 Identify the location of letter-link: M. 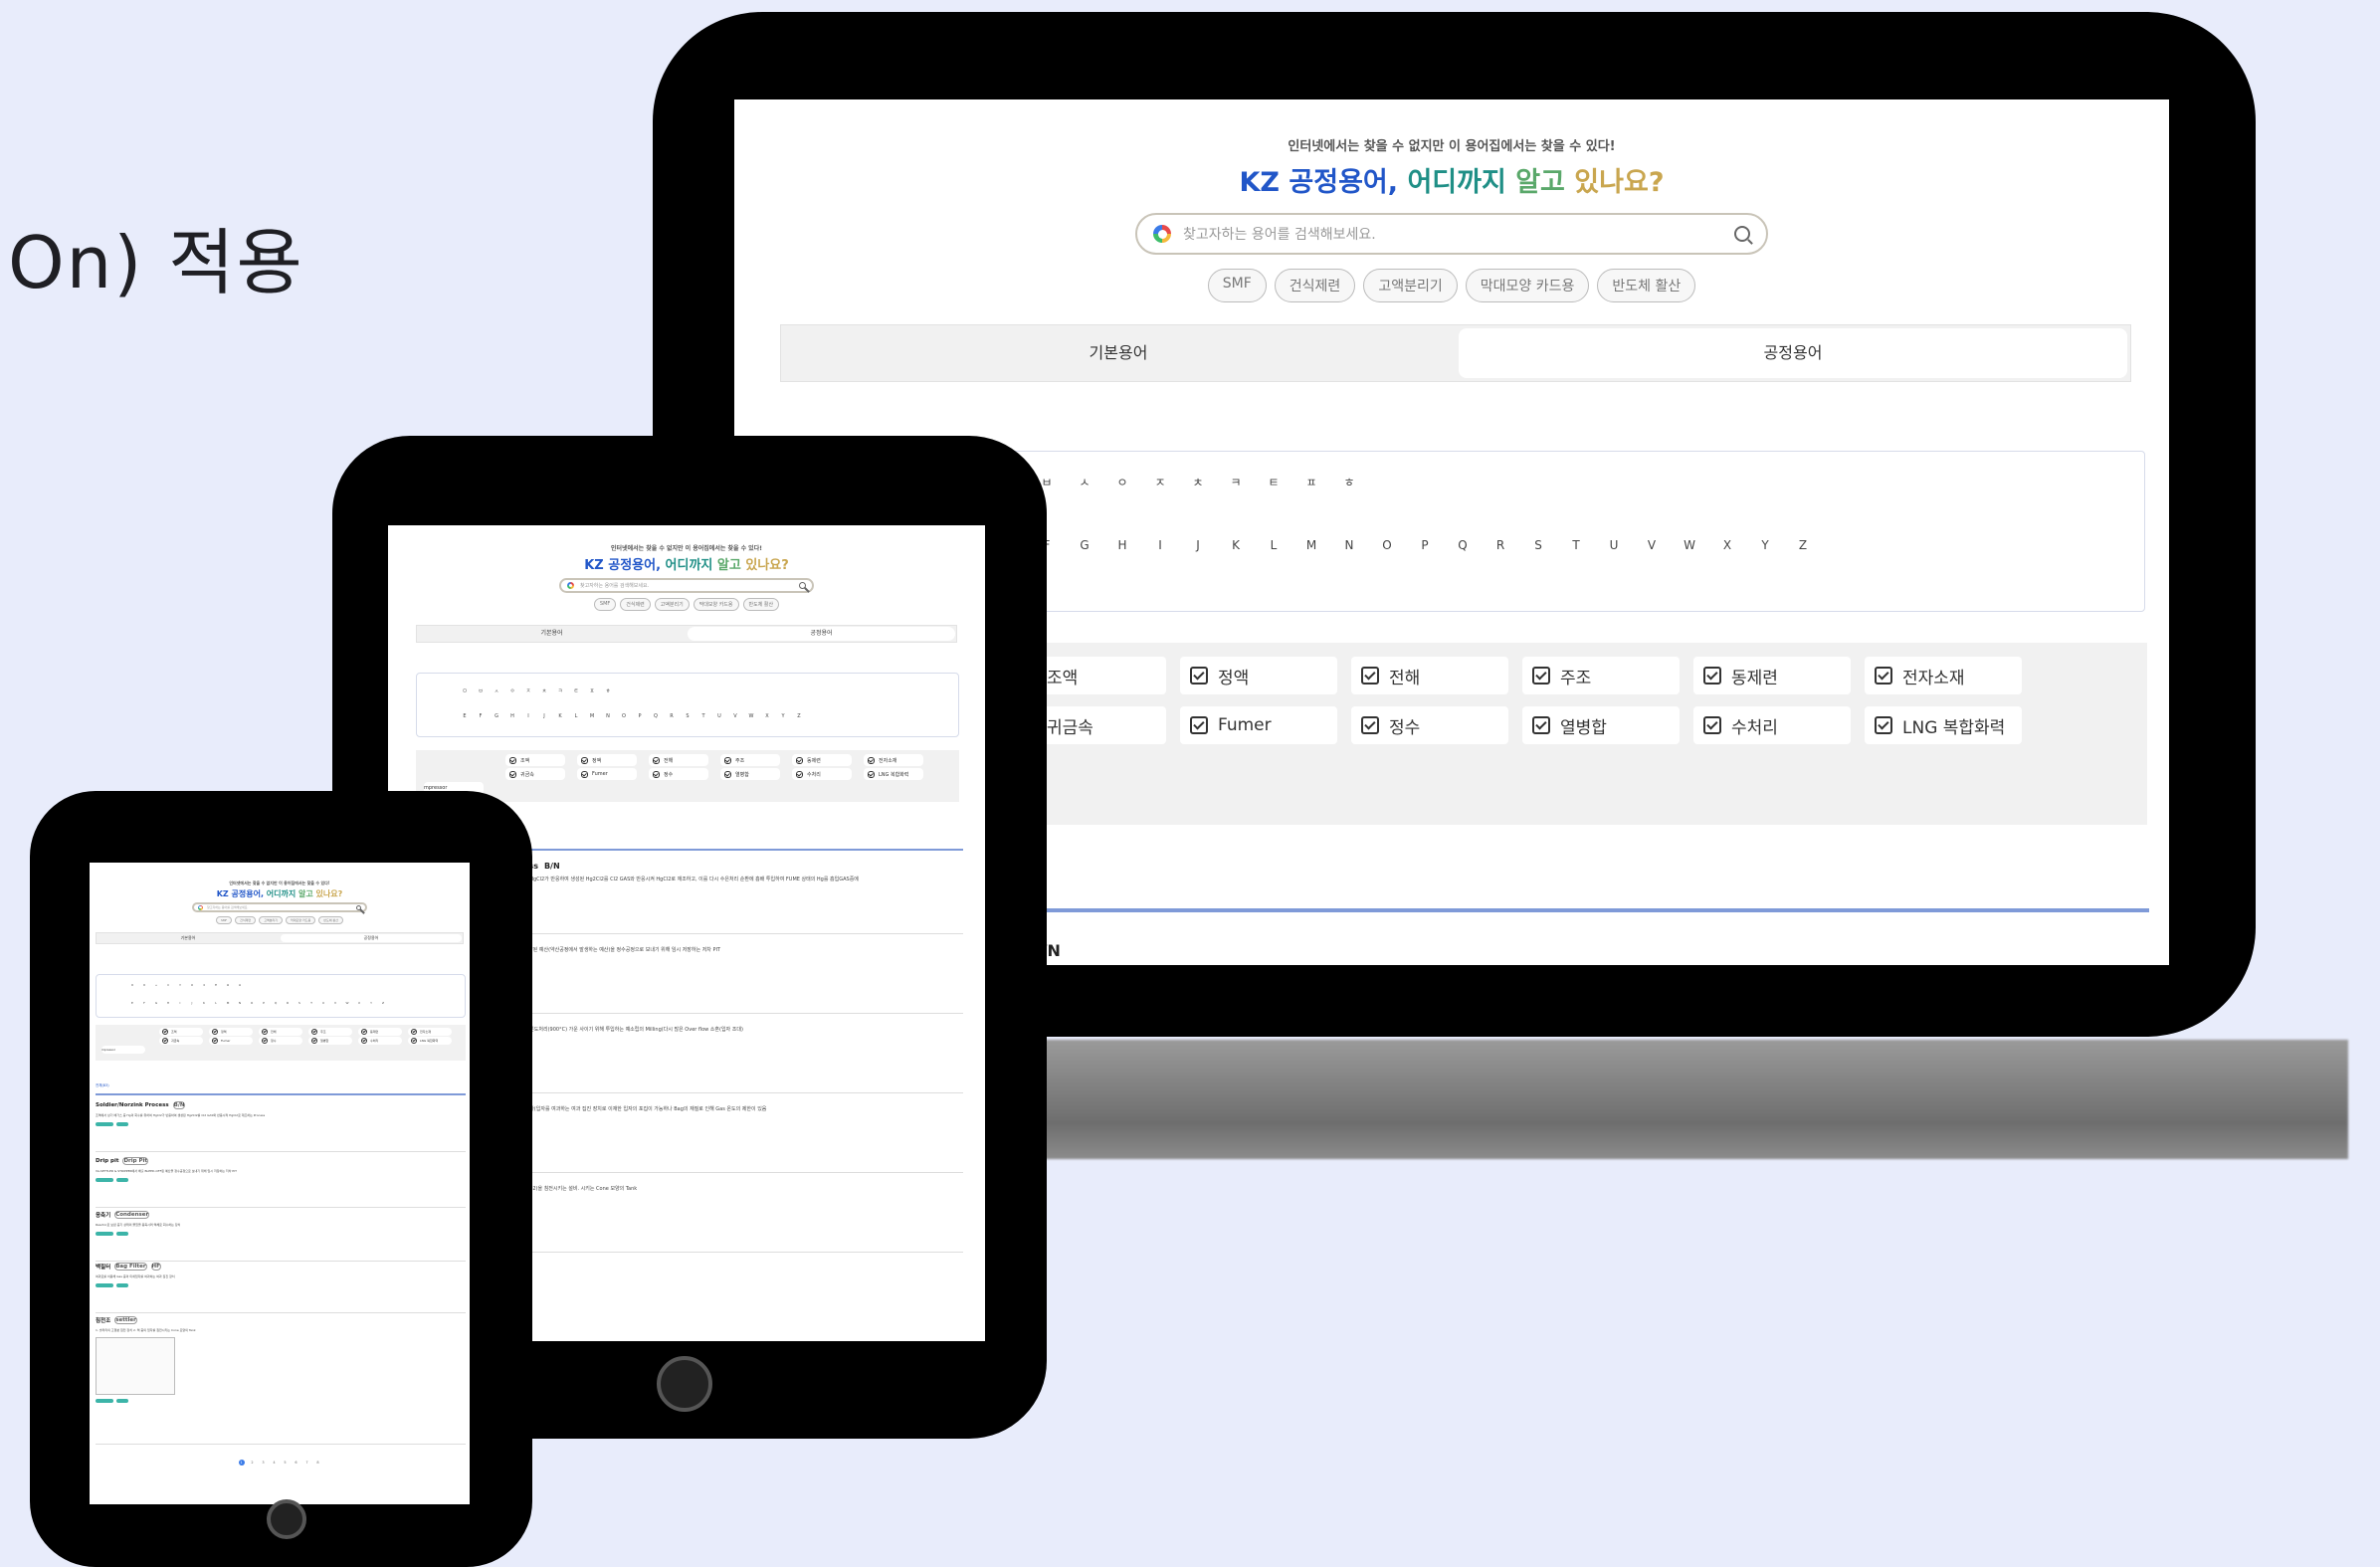
(1311, 545).